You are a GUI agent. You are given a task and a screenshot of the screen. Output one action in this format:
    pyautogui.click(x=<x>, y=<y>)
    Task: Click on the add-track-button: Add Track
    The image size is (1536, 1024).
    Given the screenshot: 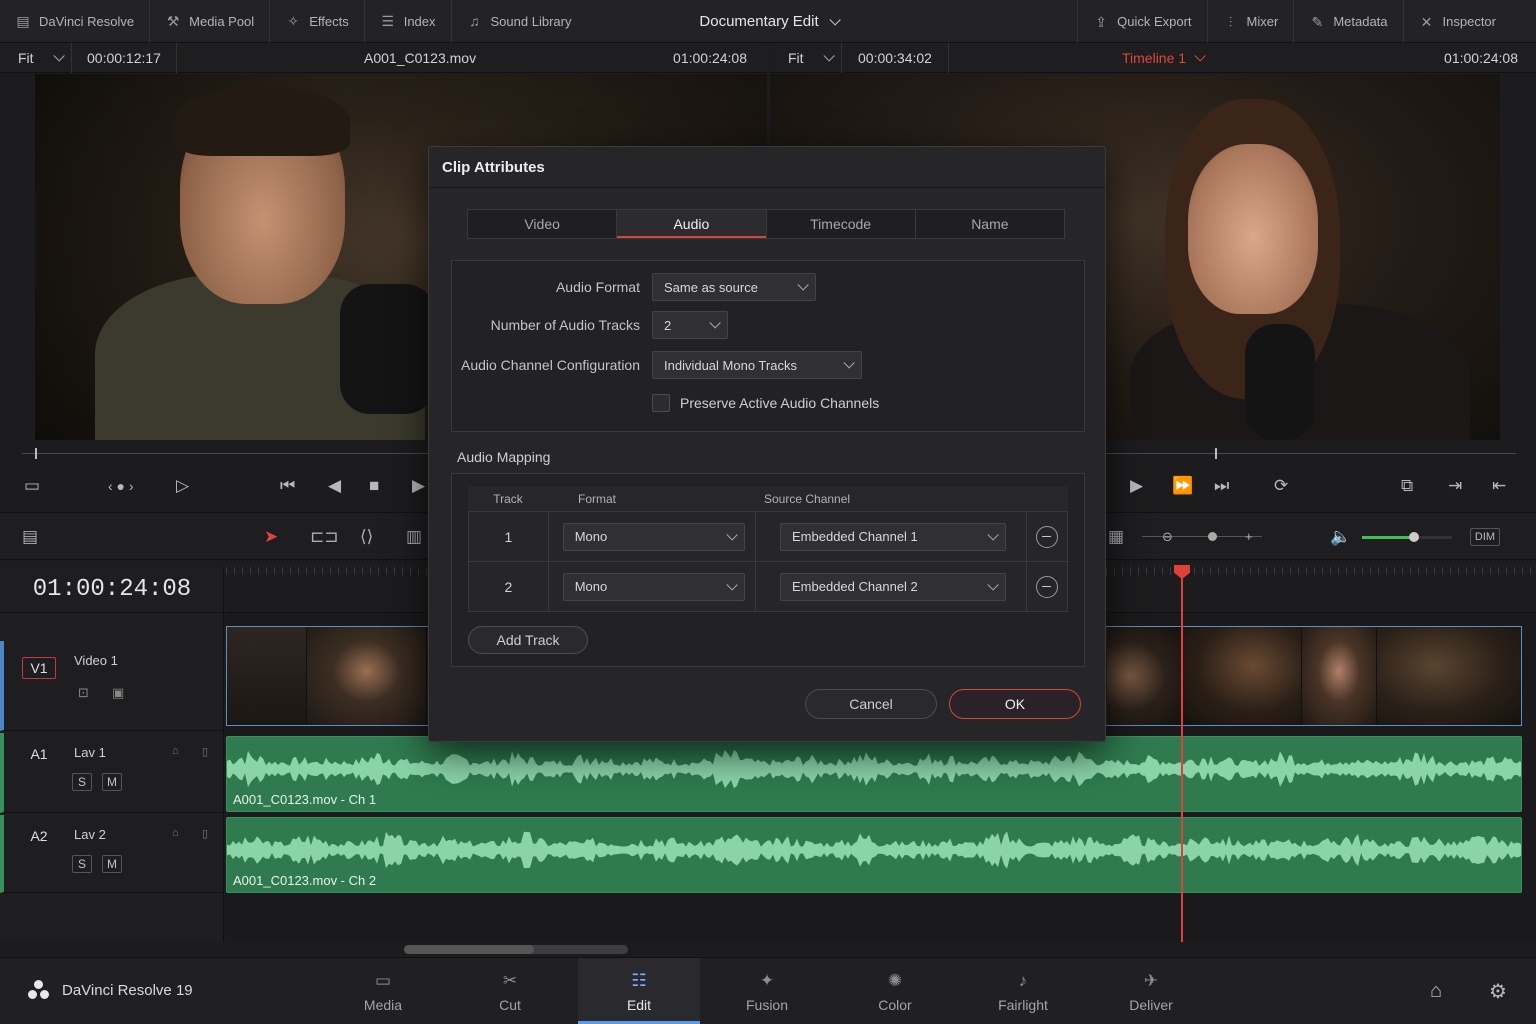 What is the action you would take?
    pyautogui.click(x=528, y=640)
    